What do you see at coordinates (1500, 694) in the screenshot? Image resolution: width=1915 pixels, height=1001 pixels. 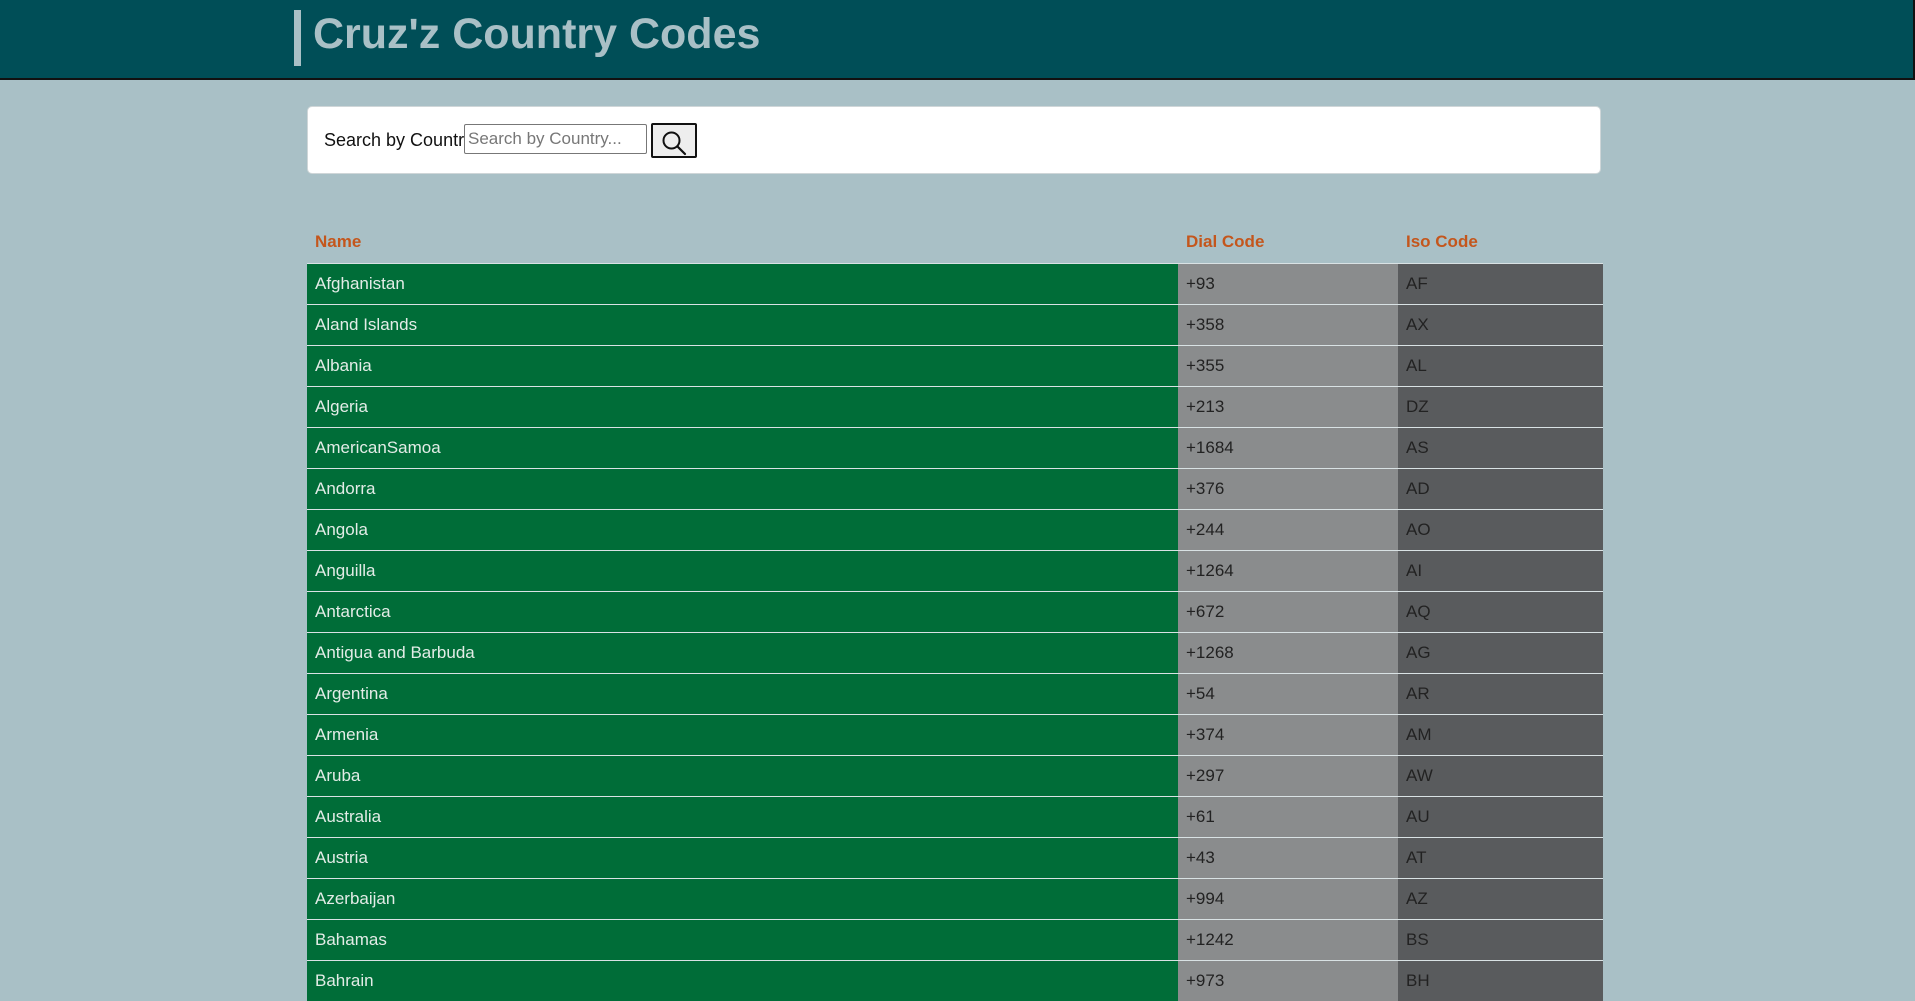 I see `iso-code-cell: AR` at bounding box center [1500, 694].